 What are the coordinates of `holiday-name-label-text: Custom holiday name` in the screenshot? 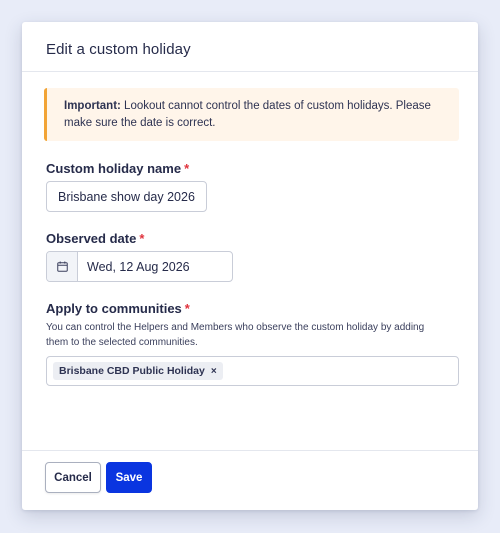 It's located at (114, 168).